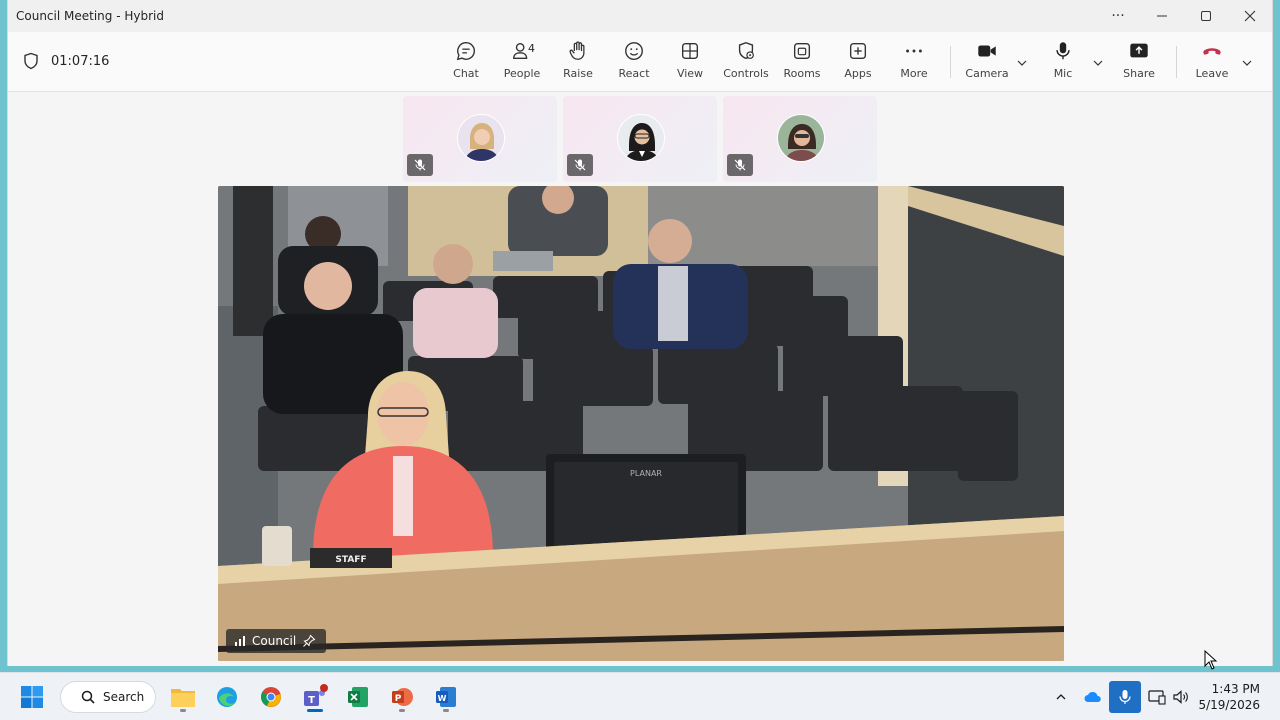 The height and width of the screenshot is (720, 1280). I want to click on teams-app-icon: T, so click(316, 695).